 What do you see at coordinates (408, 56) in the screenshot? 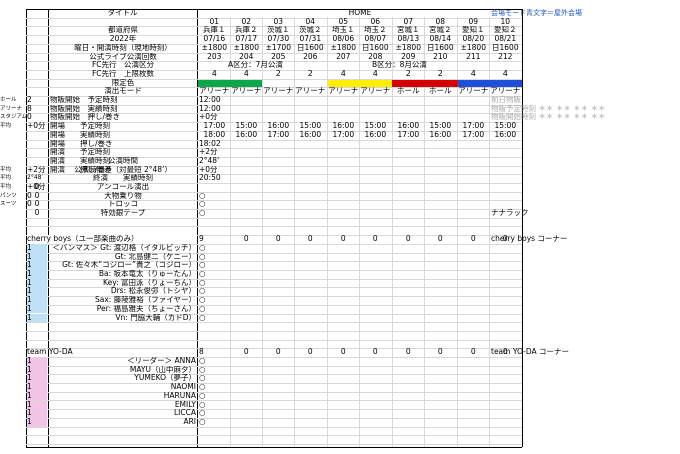
I see `perf-row-value: 209` at bounding box center [408, 56].